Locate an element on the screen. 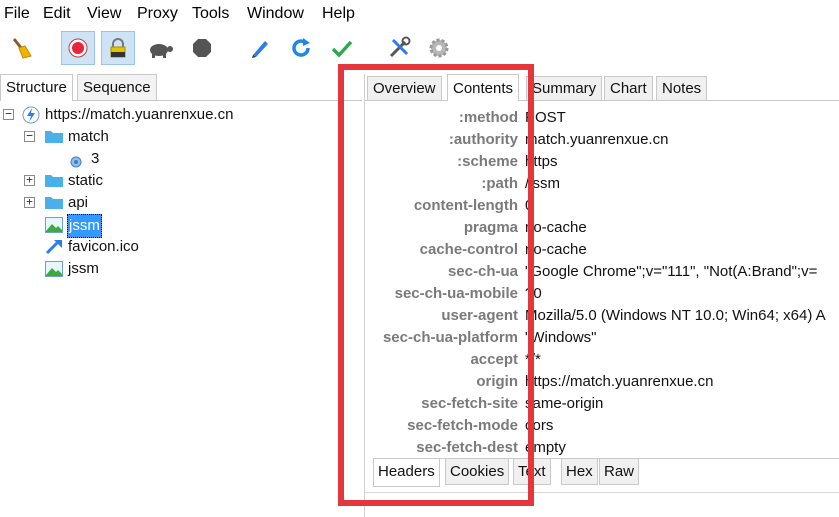 The height and width of the screenshot is (517, 839). toolbar is located at coordinates (419, 48).